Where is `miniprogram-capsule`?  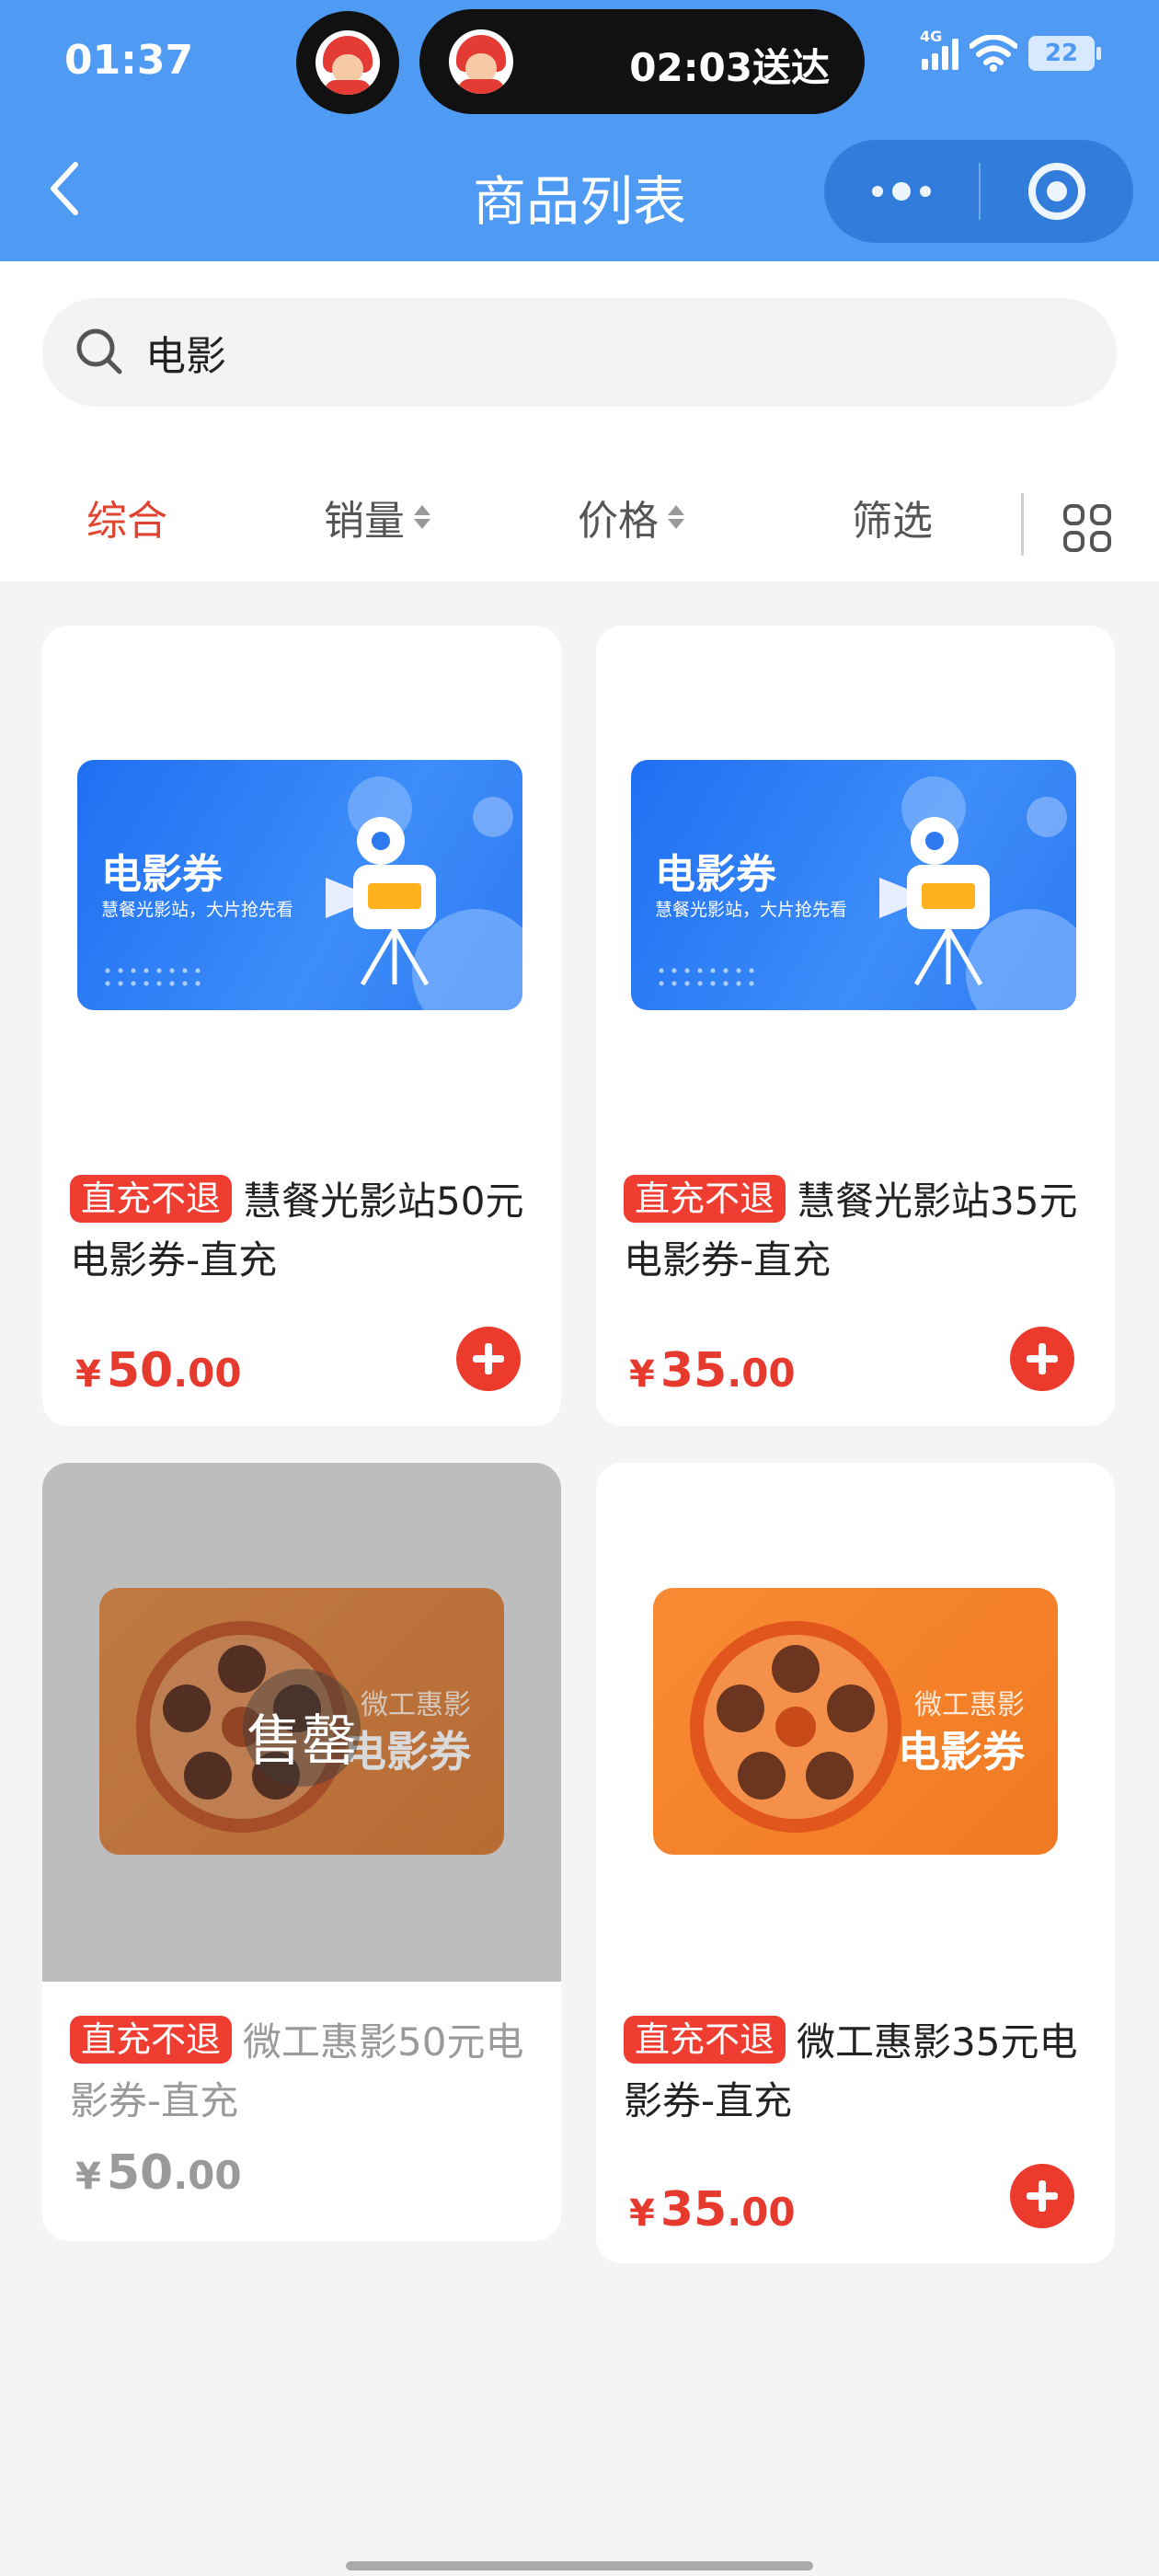 miniprogram-capsule is located at coordinates (978, 191).